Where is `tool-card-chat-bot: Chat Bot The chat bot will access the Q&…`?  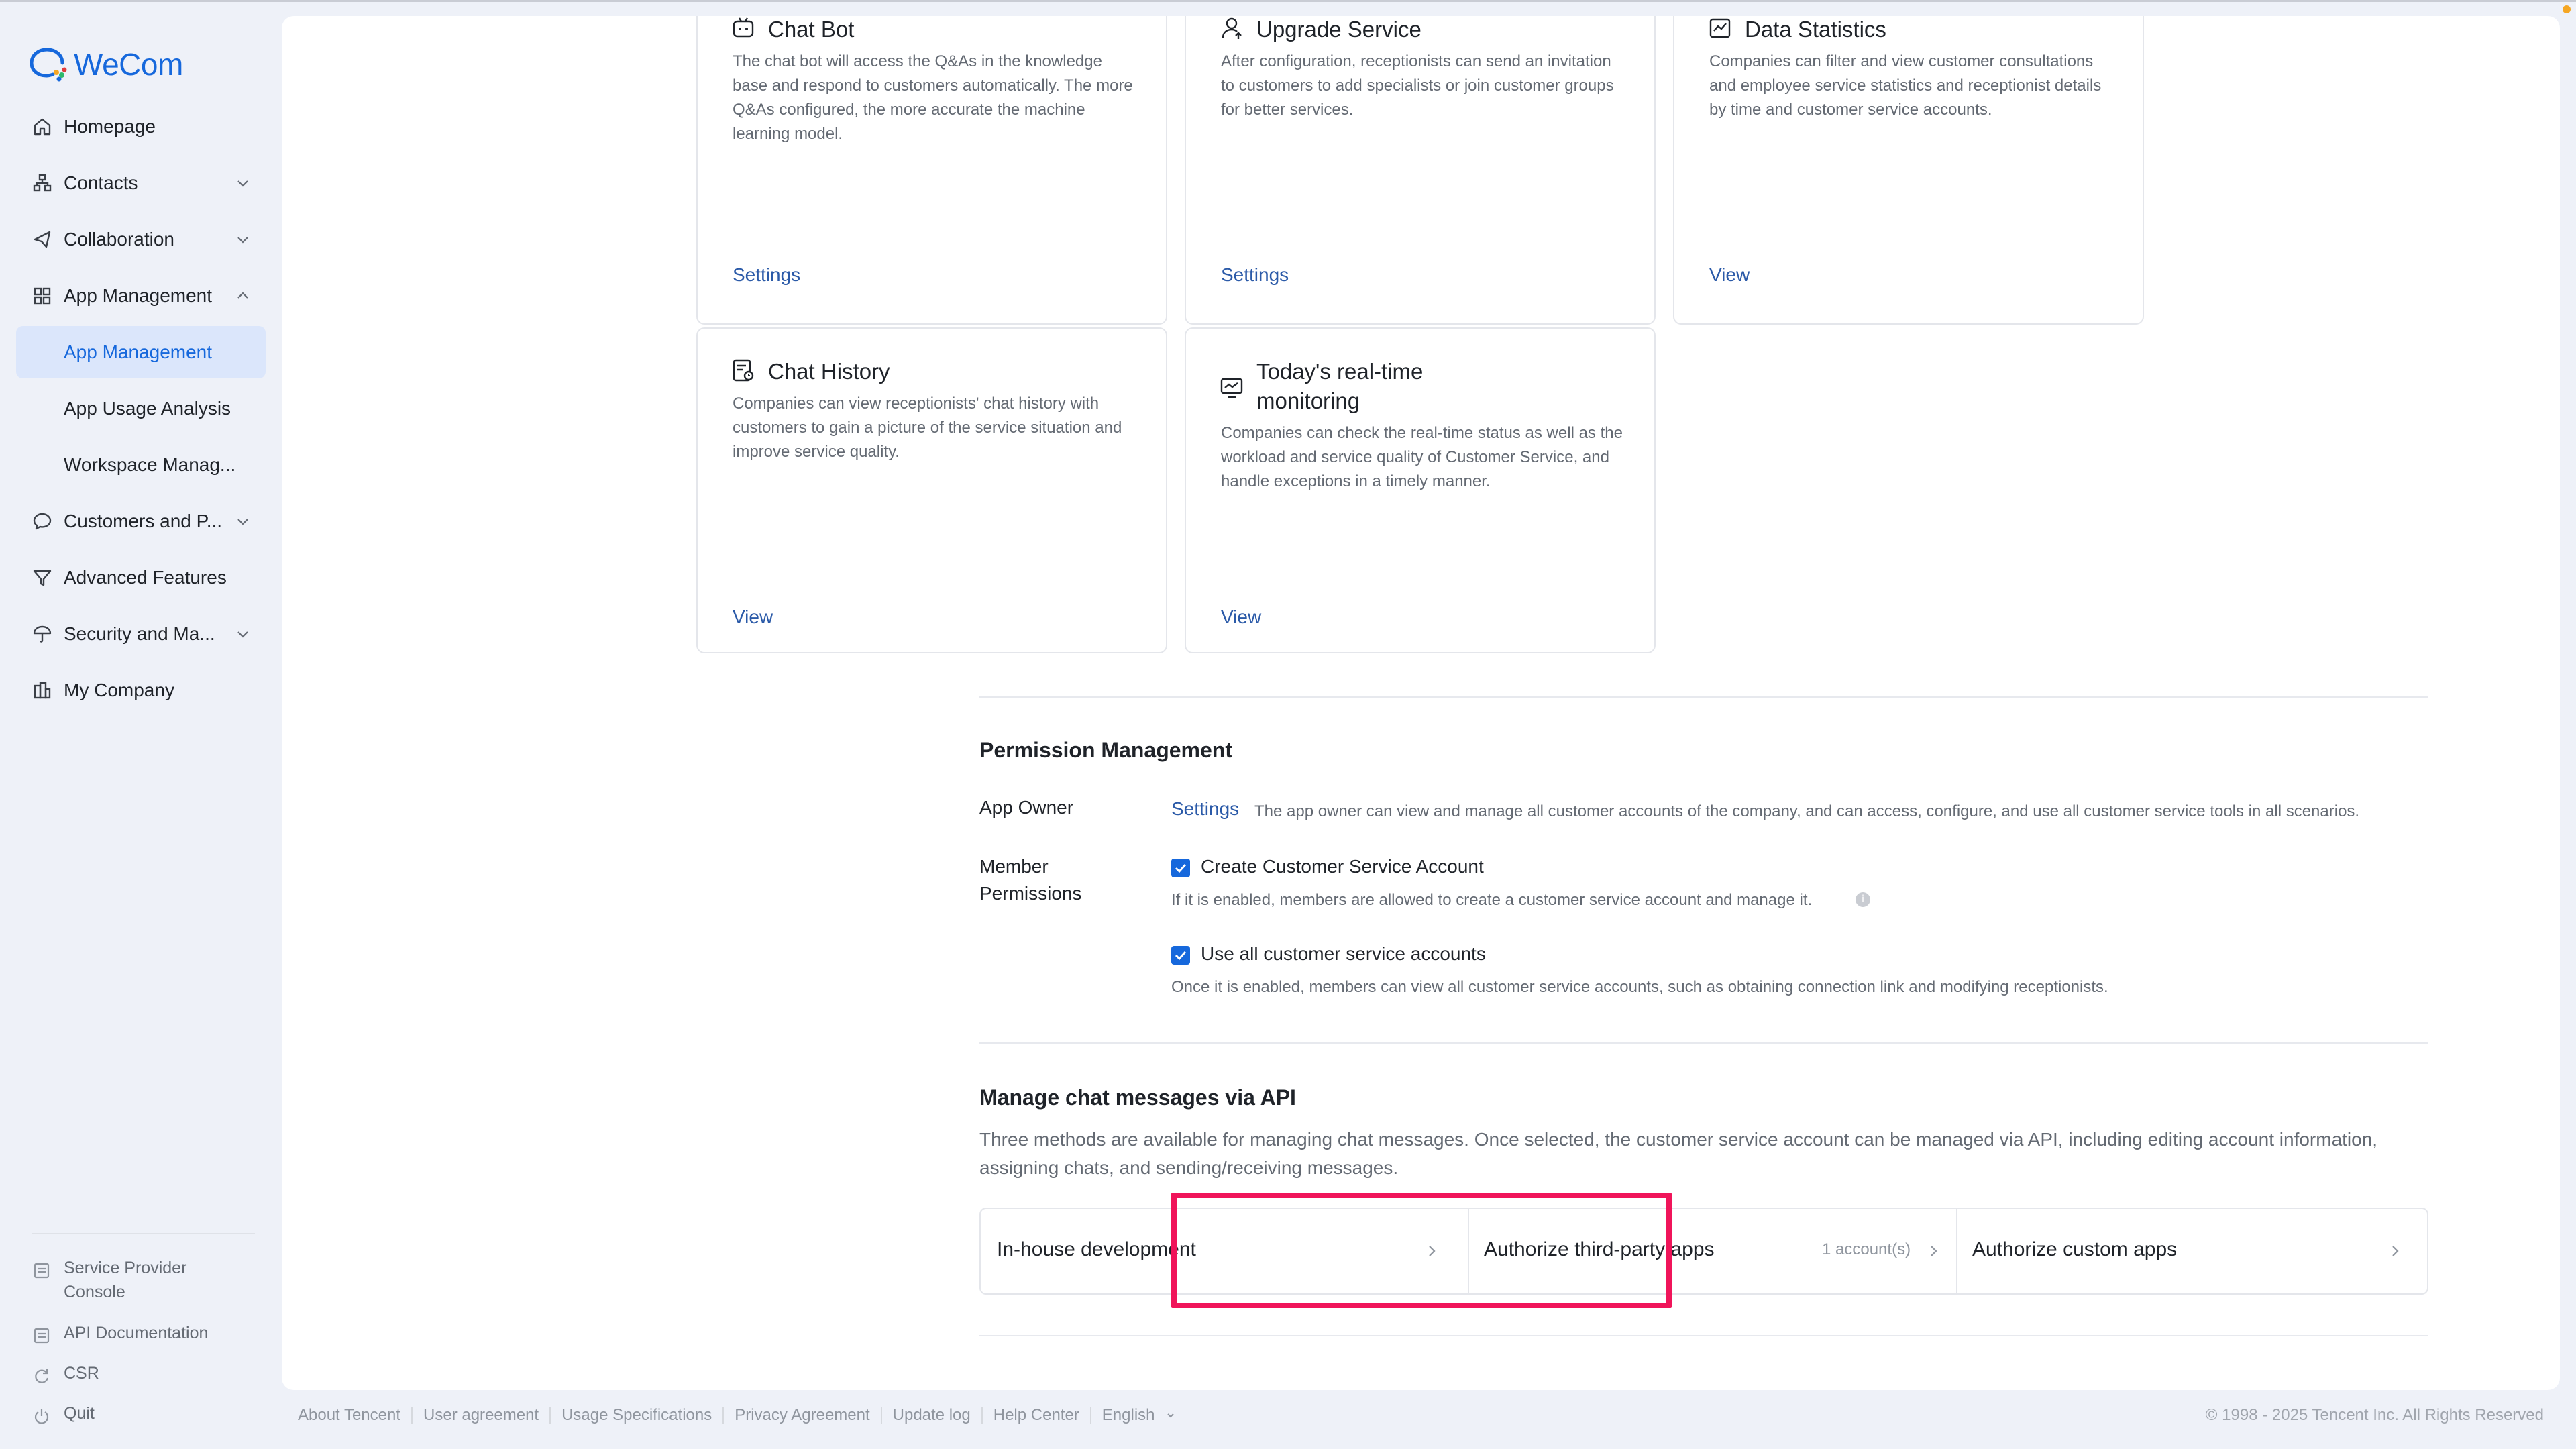 tool-card-chat-bot: Chat Bot The chat bot will access the Q&… is located at coordinates (931, 170).